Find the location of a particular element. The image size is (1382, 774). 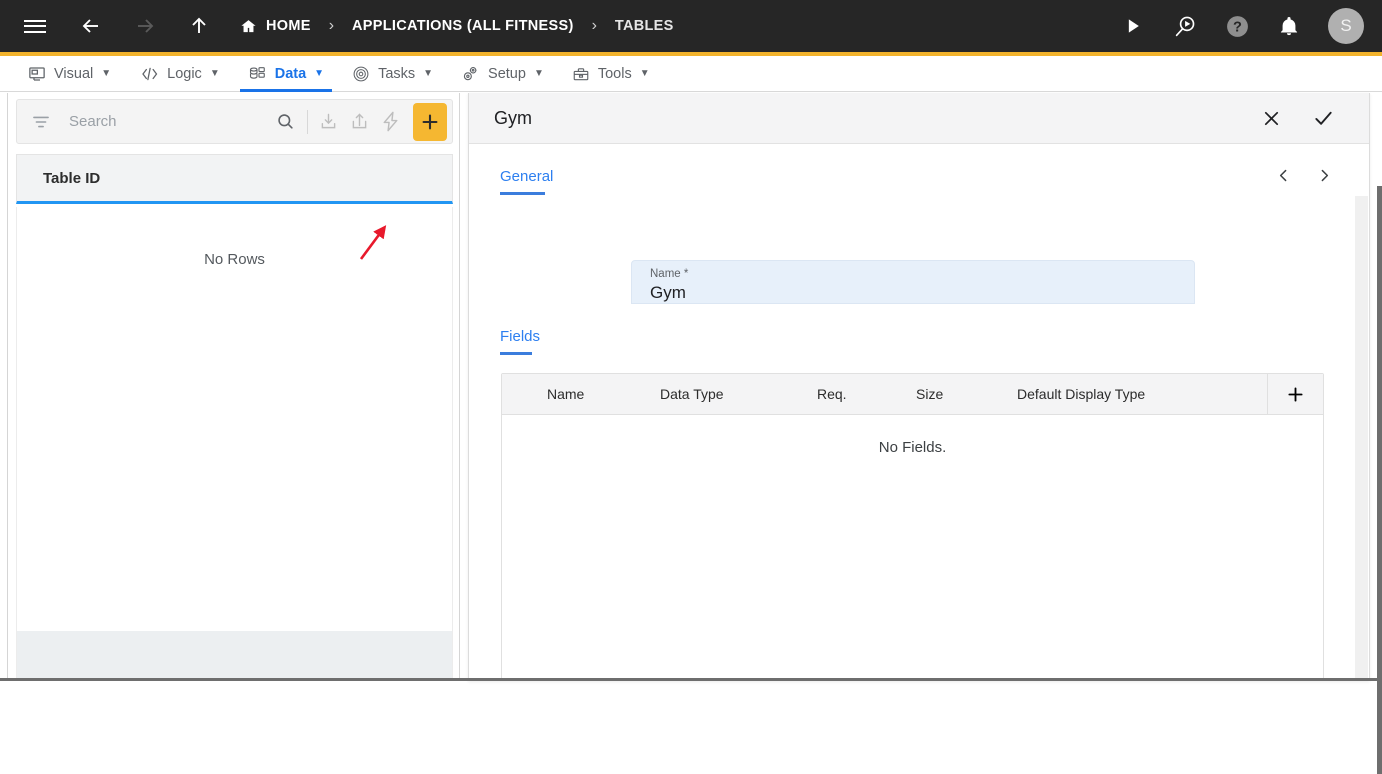

detail-tab-row: General is located at coordinates (919, 187).